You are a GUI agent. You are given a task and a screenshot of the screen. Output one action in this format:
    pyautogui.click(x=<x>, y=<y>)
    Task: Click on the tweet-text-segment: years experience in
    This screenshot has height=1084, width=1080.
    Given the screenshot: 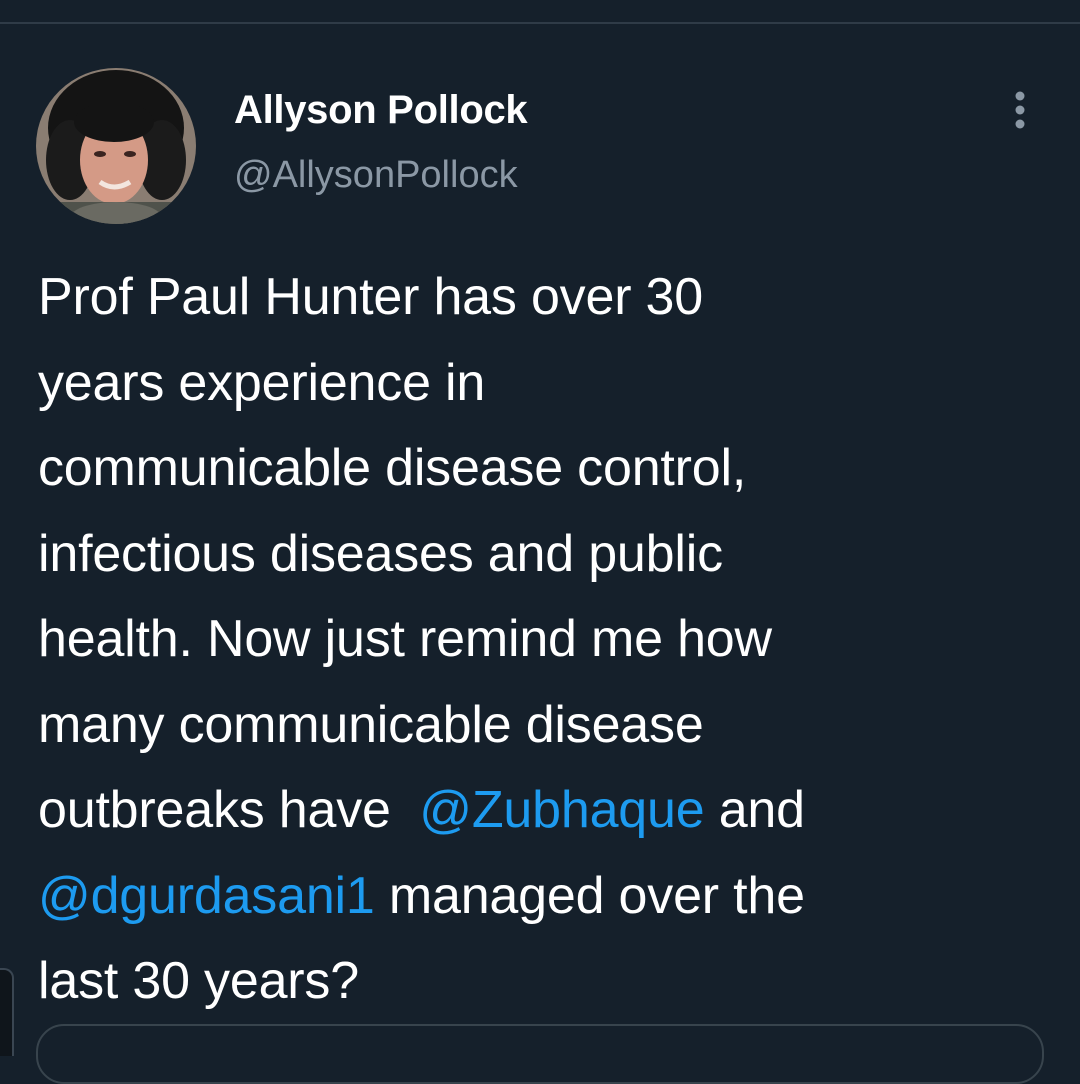 What is the action you would take?
    pyautogui.click(x=262, y=382)
    